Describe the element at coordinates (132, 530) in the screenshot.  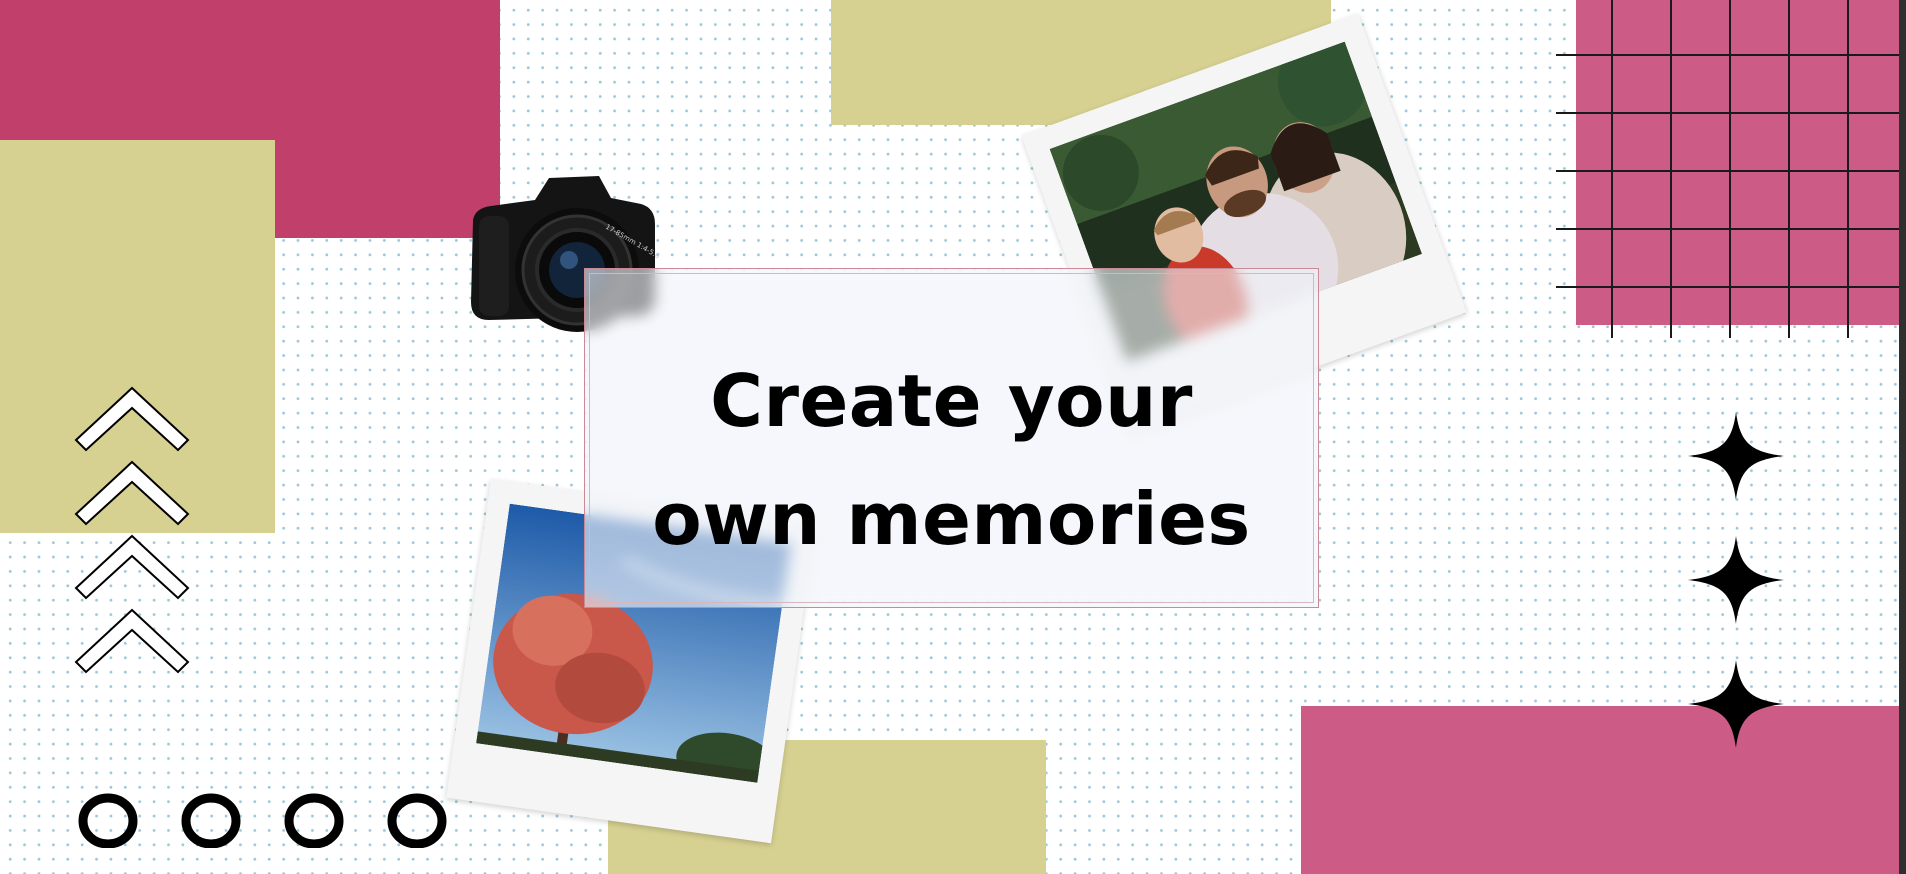
I see `chevron-up-icon` at that location.